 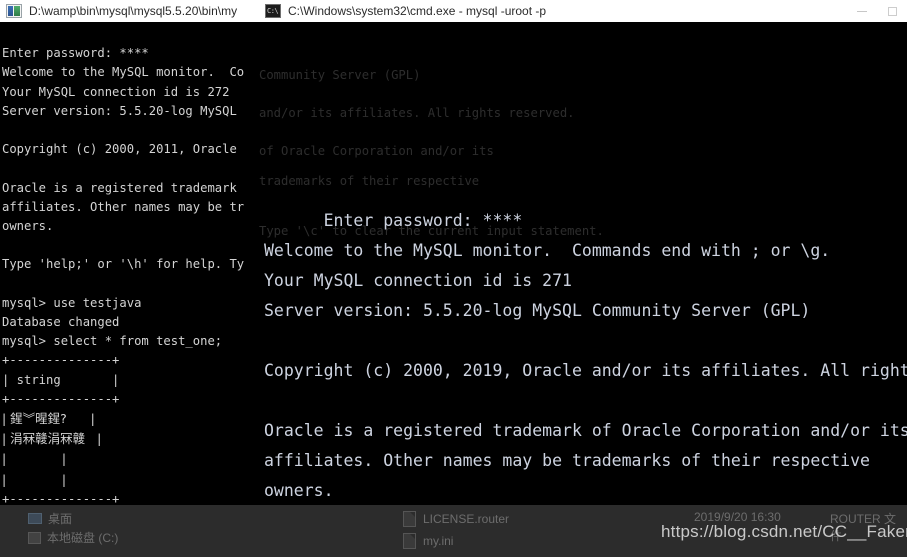 What do you see at coordinates (409, 519) in the screenshot?
I see `document-icon` at bounding box center [409, 519].